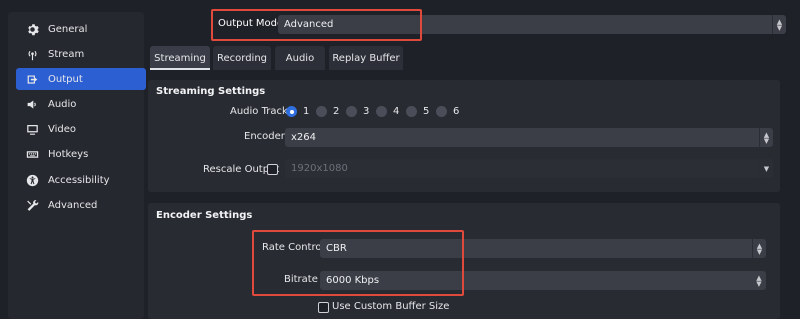 The height and width of the screenshot is (319, 800). Describe the element at coordinates (529, 137) in the screenshot. I see `encoder-select: x264 ▲ ▼` at that location.